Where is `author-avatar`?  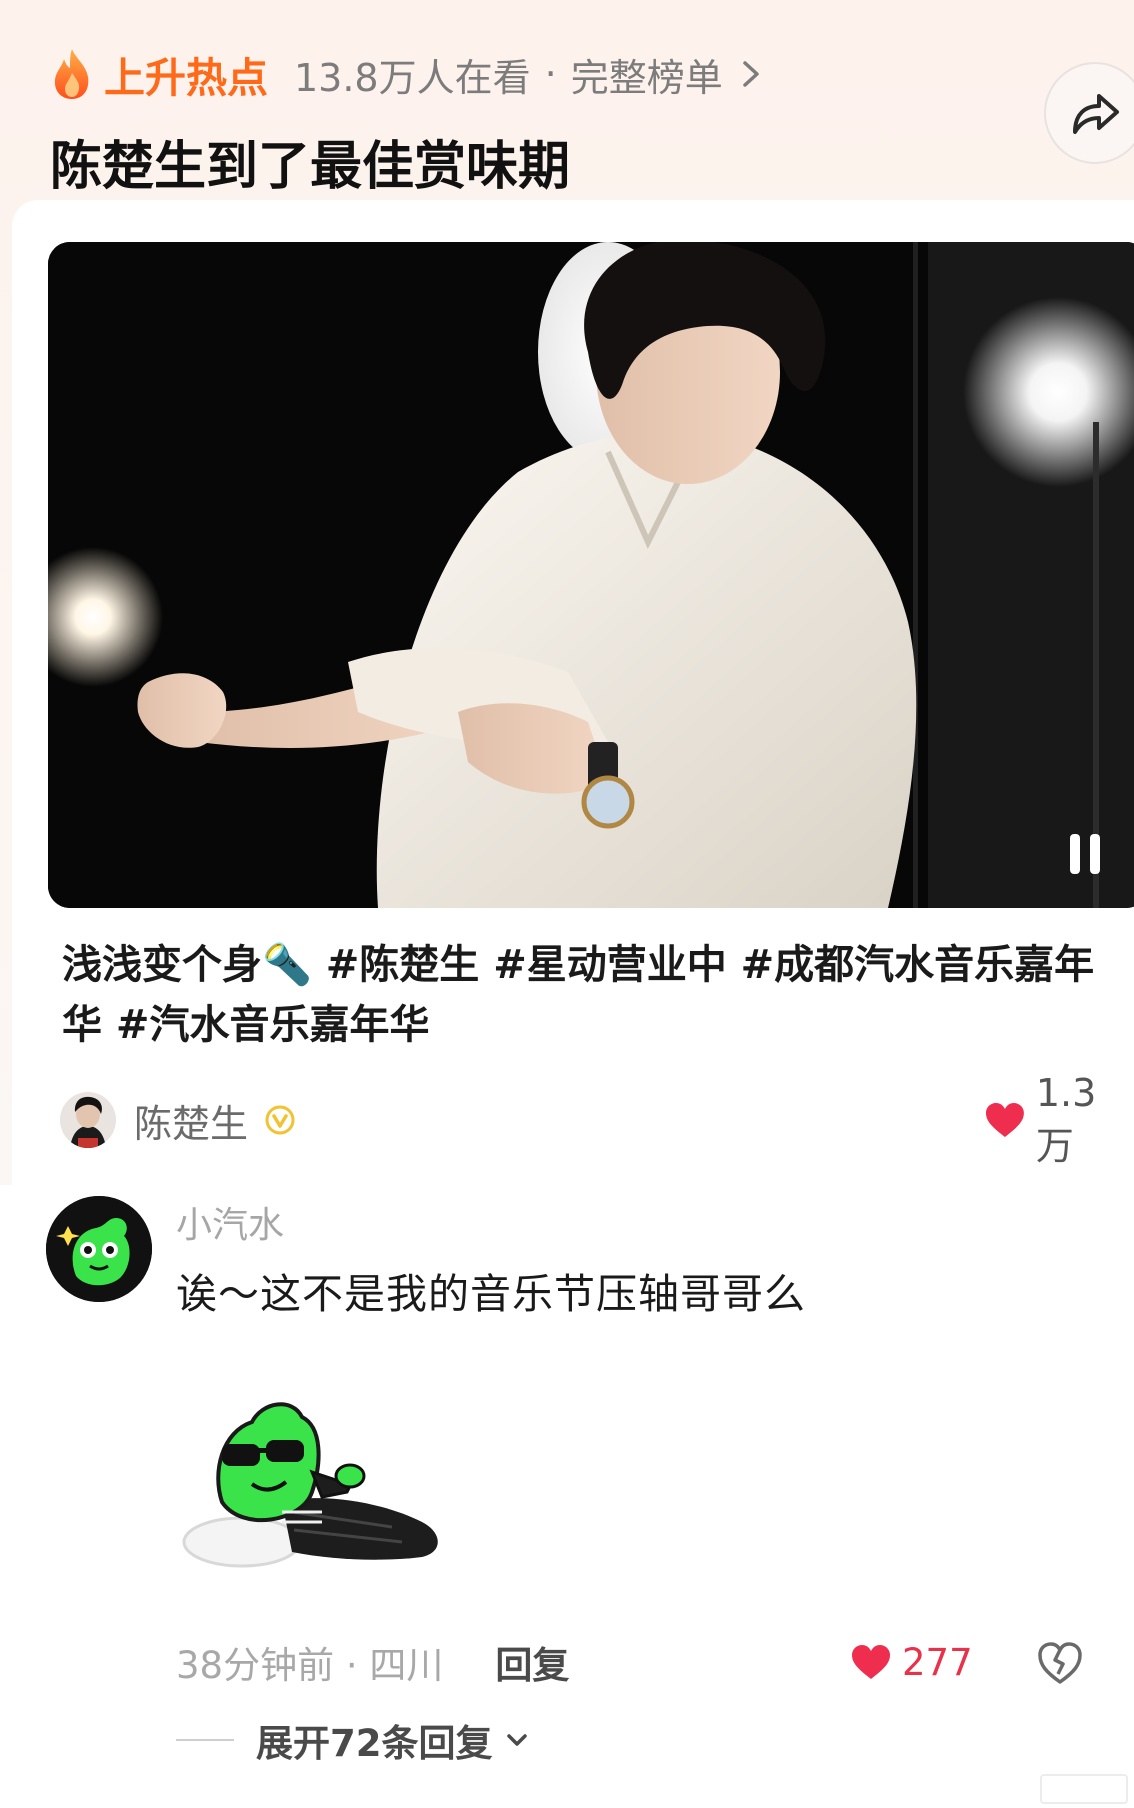
author-avatar is located at coordinates (88, 1120).